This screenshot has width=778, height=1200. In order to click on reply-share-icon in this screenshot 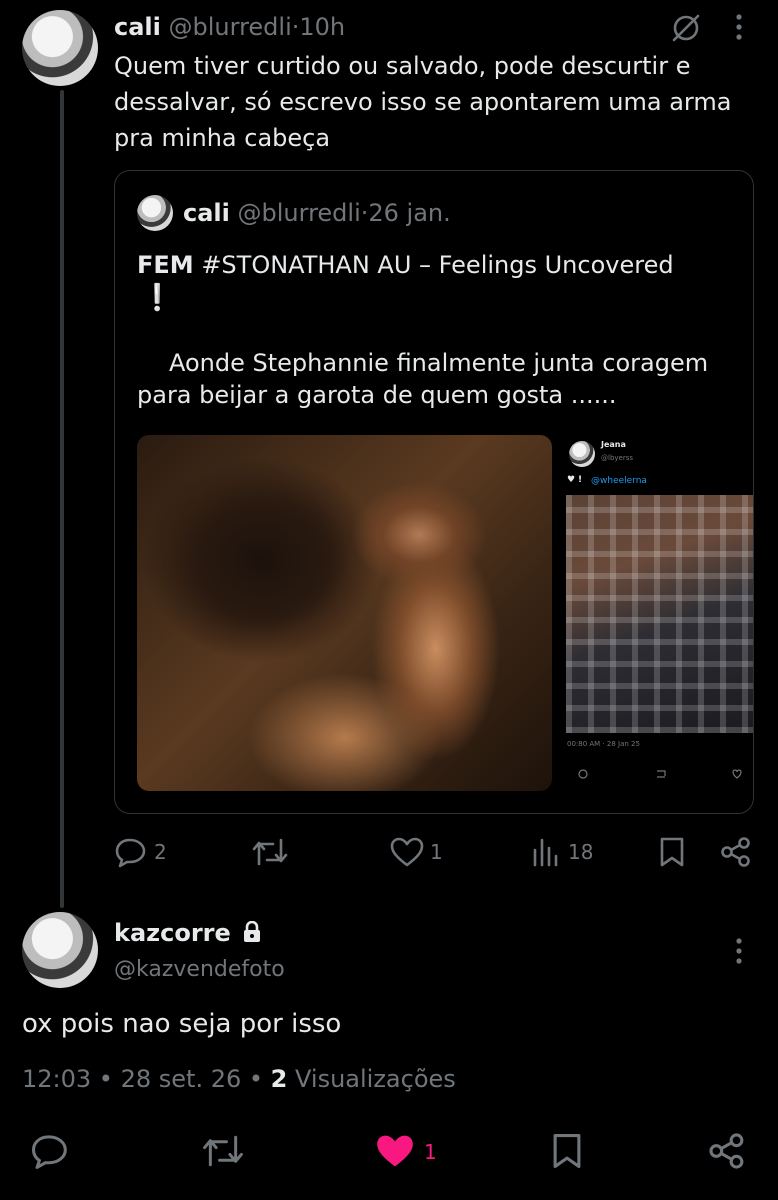, I will do `click(727, 1151)`.